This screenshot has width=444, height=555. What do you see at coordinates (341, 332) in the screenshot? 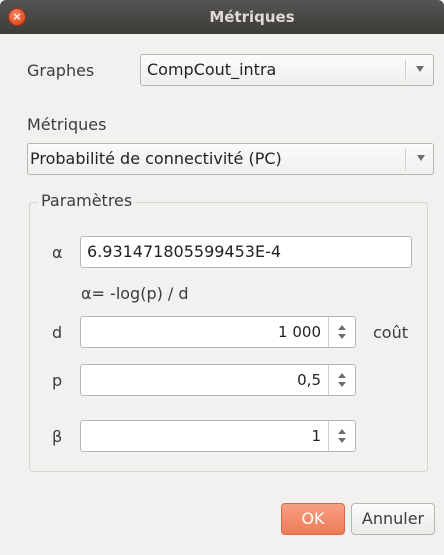
I see `d-spin-buttons` at bounding box center [341, 332].